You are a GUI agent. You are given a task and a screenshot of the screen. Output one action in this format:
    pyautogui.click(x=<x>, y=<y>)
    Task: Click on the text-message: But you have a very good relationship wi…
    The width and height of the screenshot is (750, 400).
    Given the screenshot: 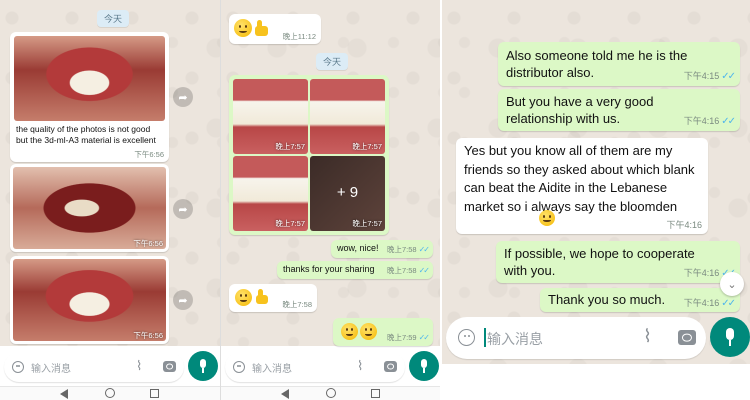 What is the action you would take?
    pyautogui.click(x=619, y=110)
    